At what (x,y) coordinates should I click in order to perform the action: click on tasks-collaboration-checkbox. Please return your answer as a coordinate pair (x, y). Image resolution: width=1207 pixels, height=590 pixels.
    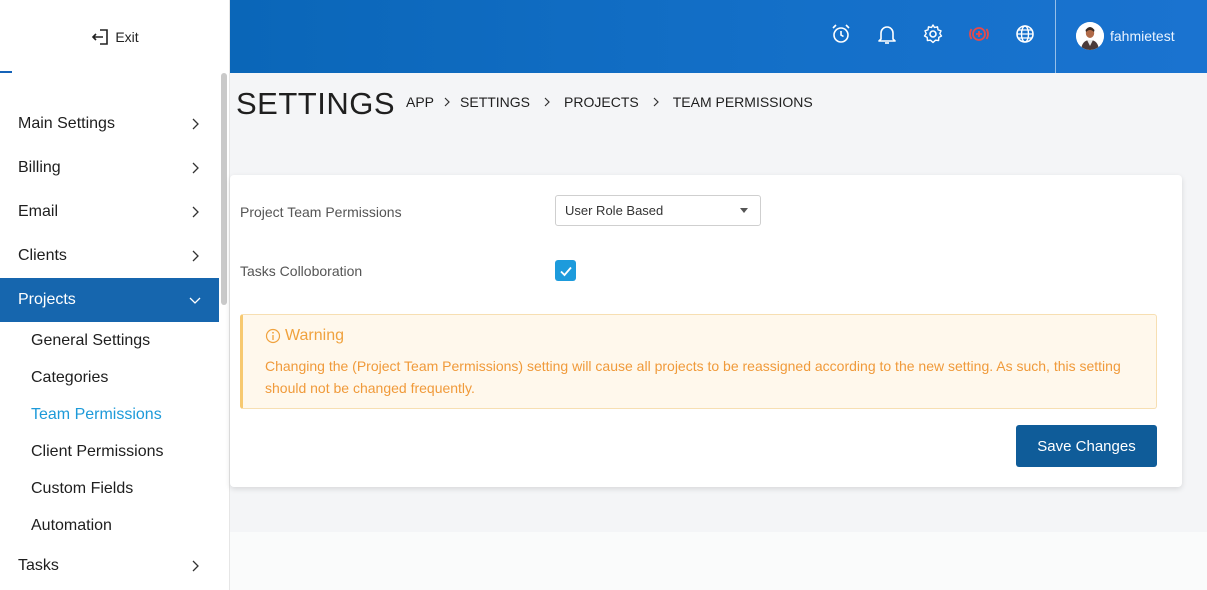
    Looking at the image, I should click on (565, 270).